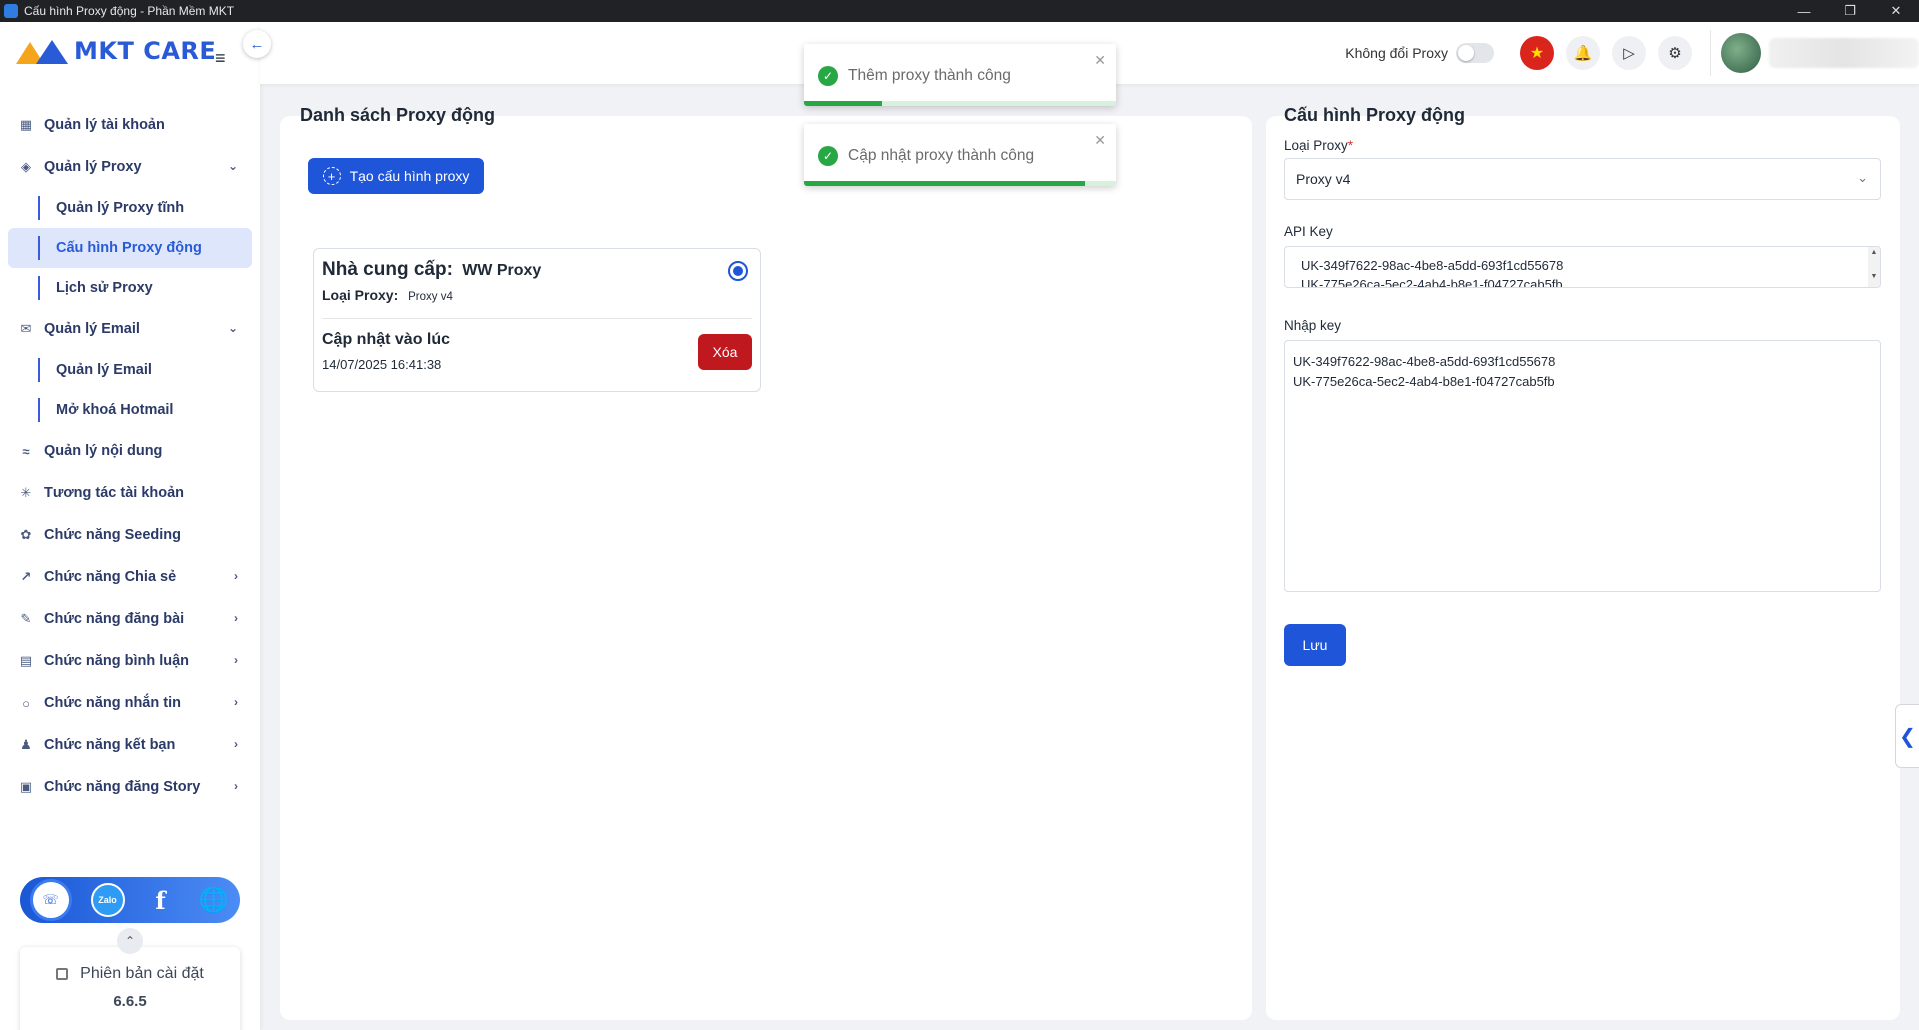 The height and width of the screenshot is (1030, 1919). What do you see at coordinates (117, 661) in the screenshot?
I see `sidebar-item-label: Chức năng bình luận` at bounding box center [117, 661].